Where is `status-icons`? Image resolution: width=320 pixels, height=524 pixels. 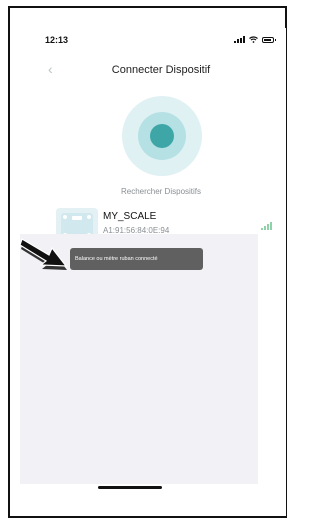 status-icons is located at coordinates (255, 39).